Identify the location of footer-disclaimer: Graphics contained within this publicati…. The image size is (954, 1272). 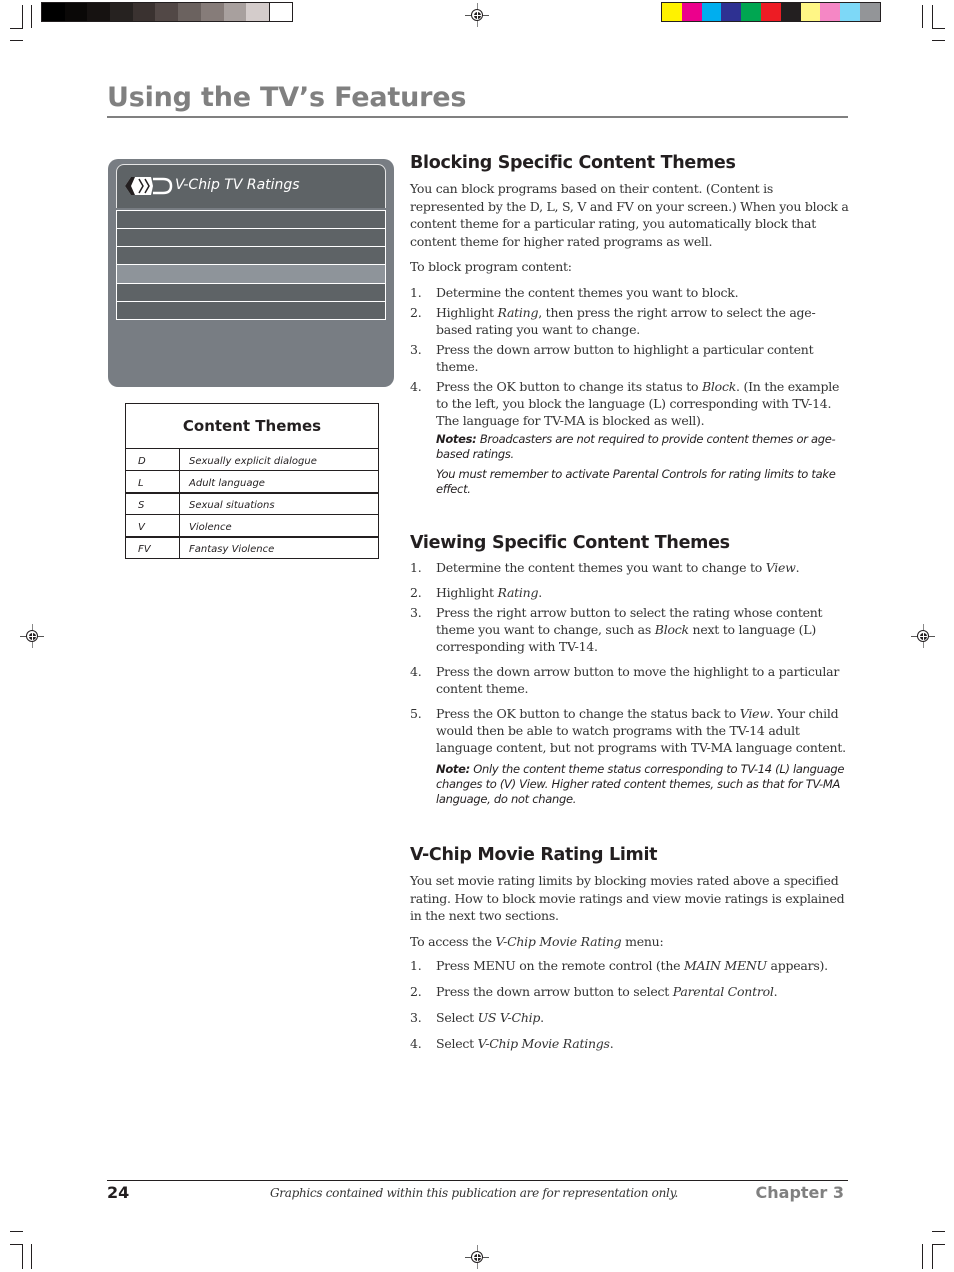
(474, 1193).